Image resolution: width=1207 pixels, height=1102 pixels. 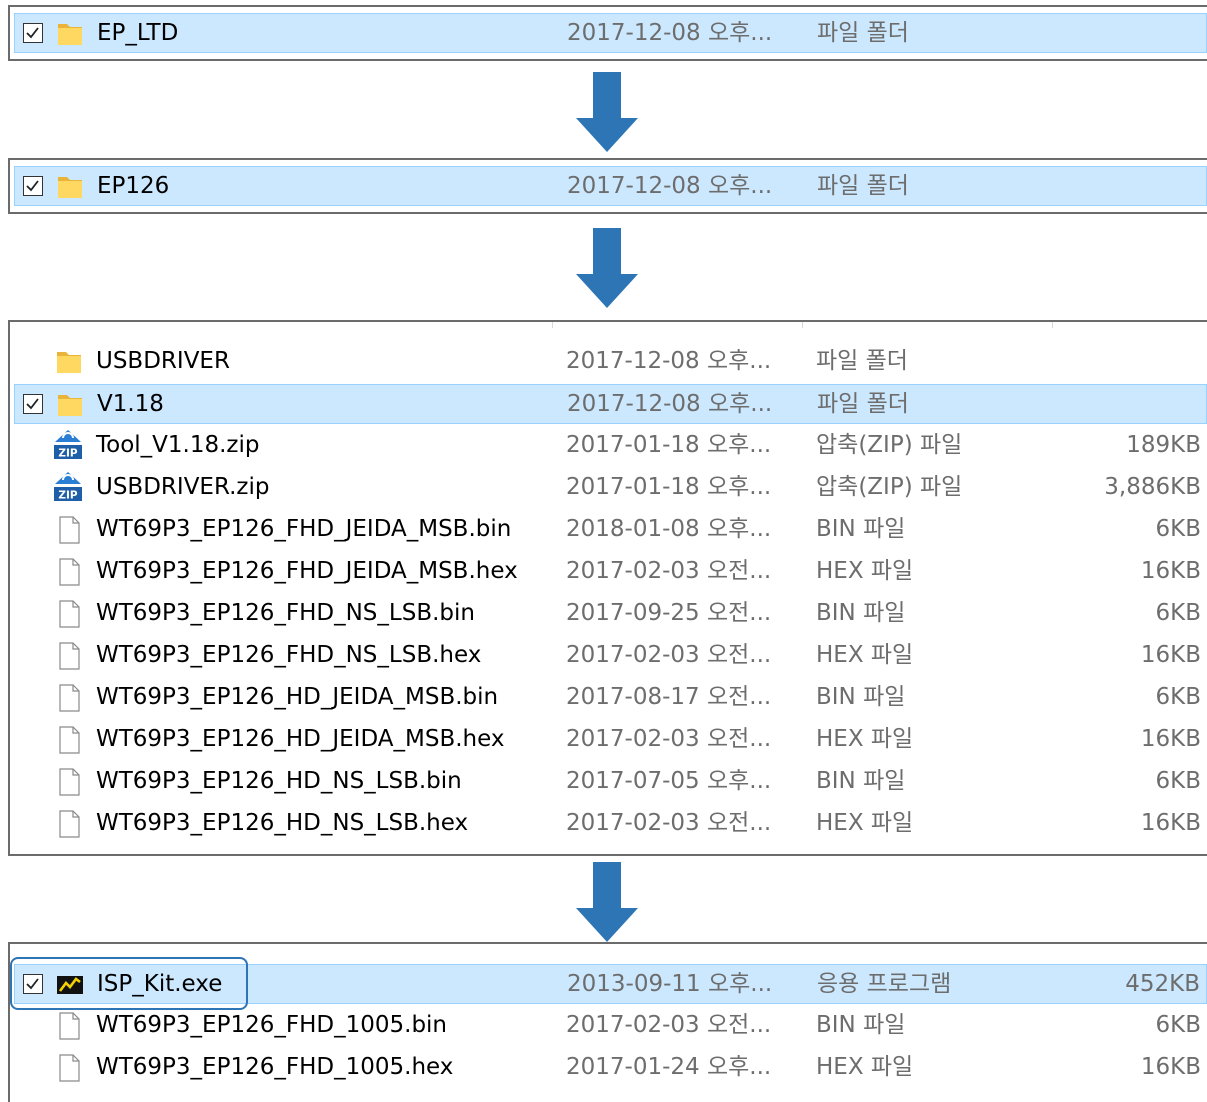 What do you see at coordinates (285, 613) in the screenshot?
I see `file-name: WT69P3_EP126_FHD_NS_LSB.bin` at bounding box center [285, 613].